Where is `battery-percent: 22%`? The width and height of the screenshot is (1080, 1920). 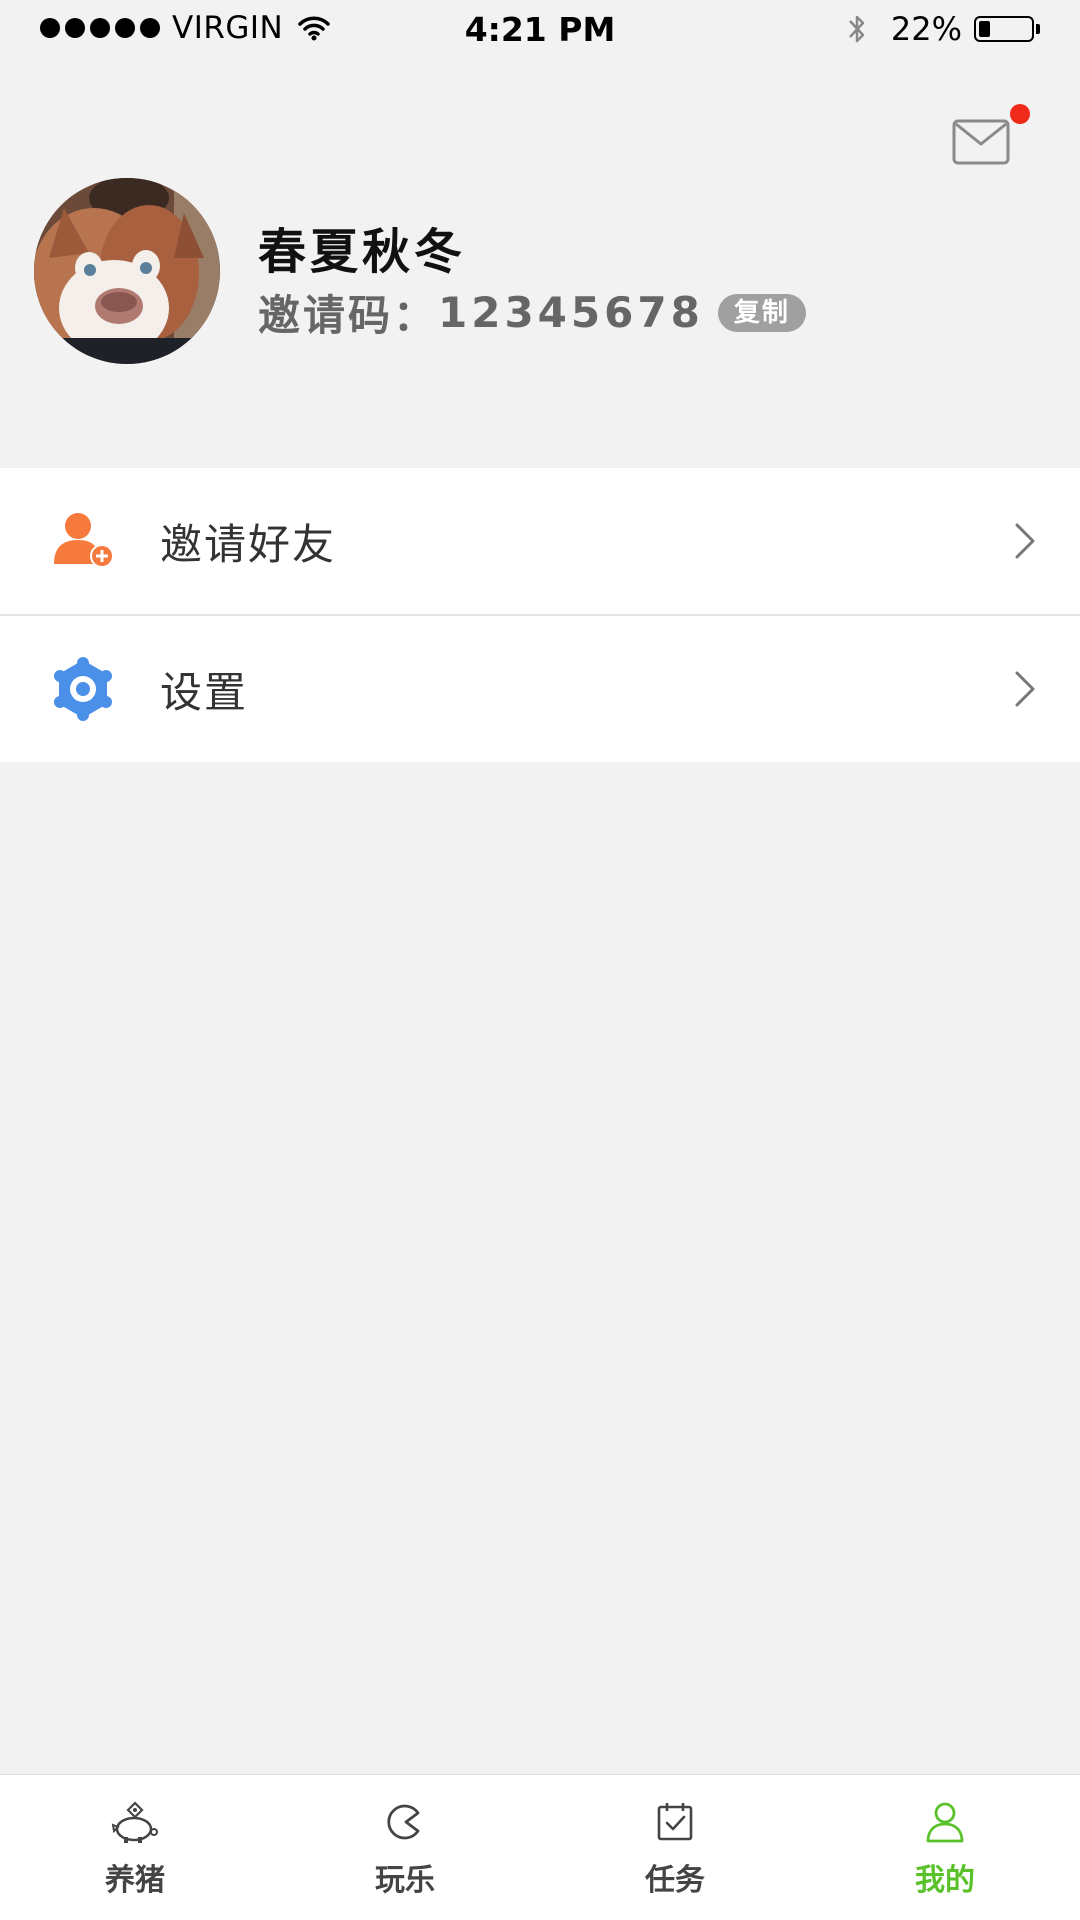 battery-percent: 22% is located at coordinates (926, 29).